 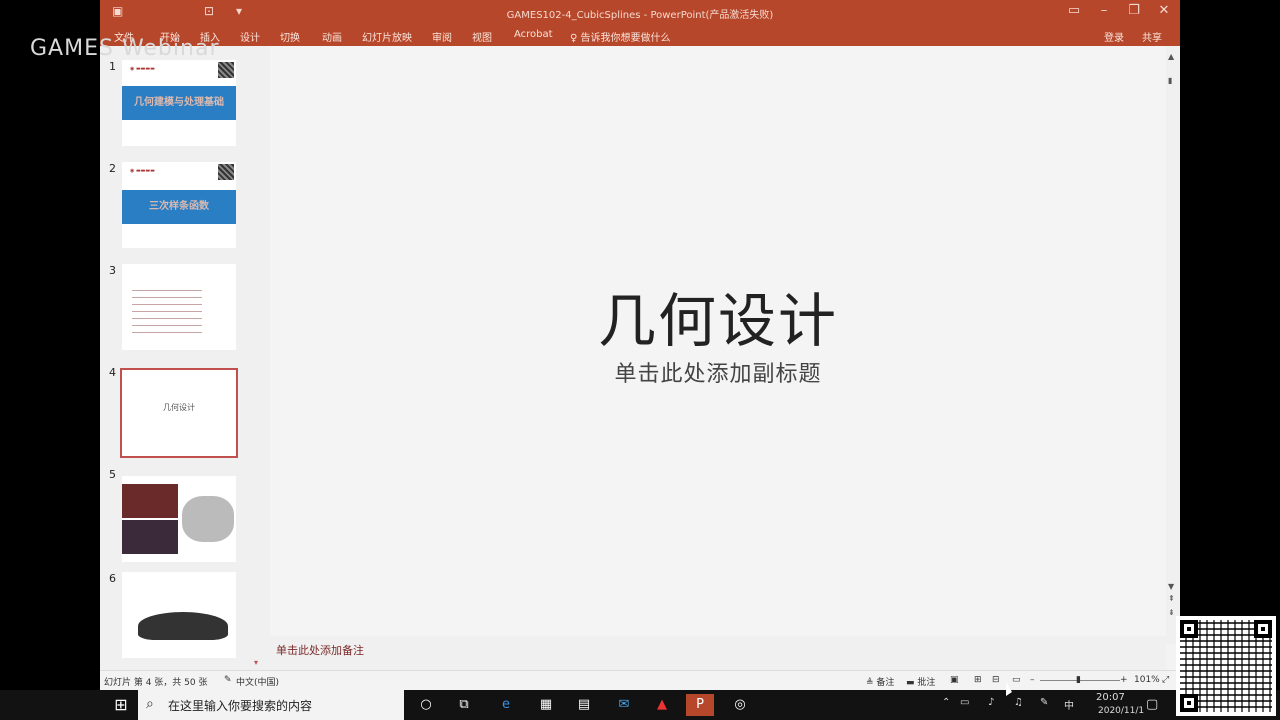 I want to click on scroll-down-icon: ▾, so click(x=256, y=662).